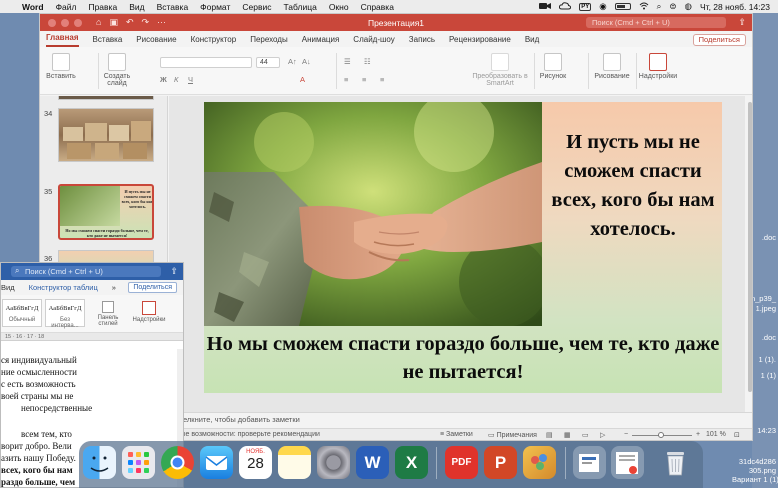 The width and height of the screenshot is (778, 488). What do you see at coordinates (627, 462) in the screenshot?
I see `documents-stack-icon` at bounding box center [627, 462].